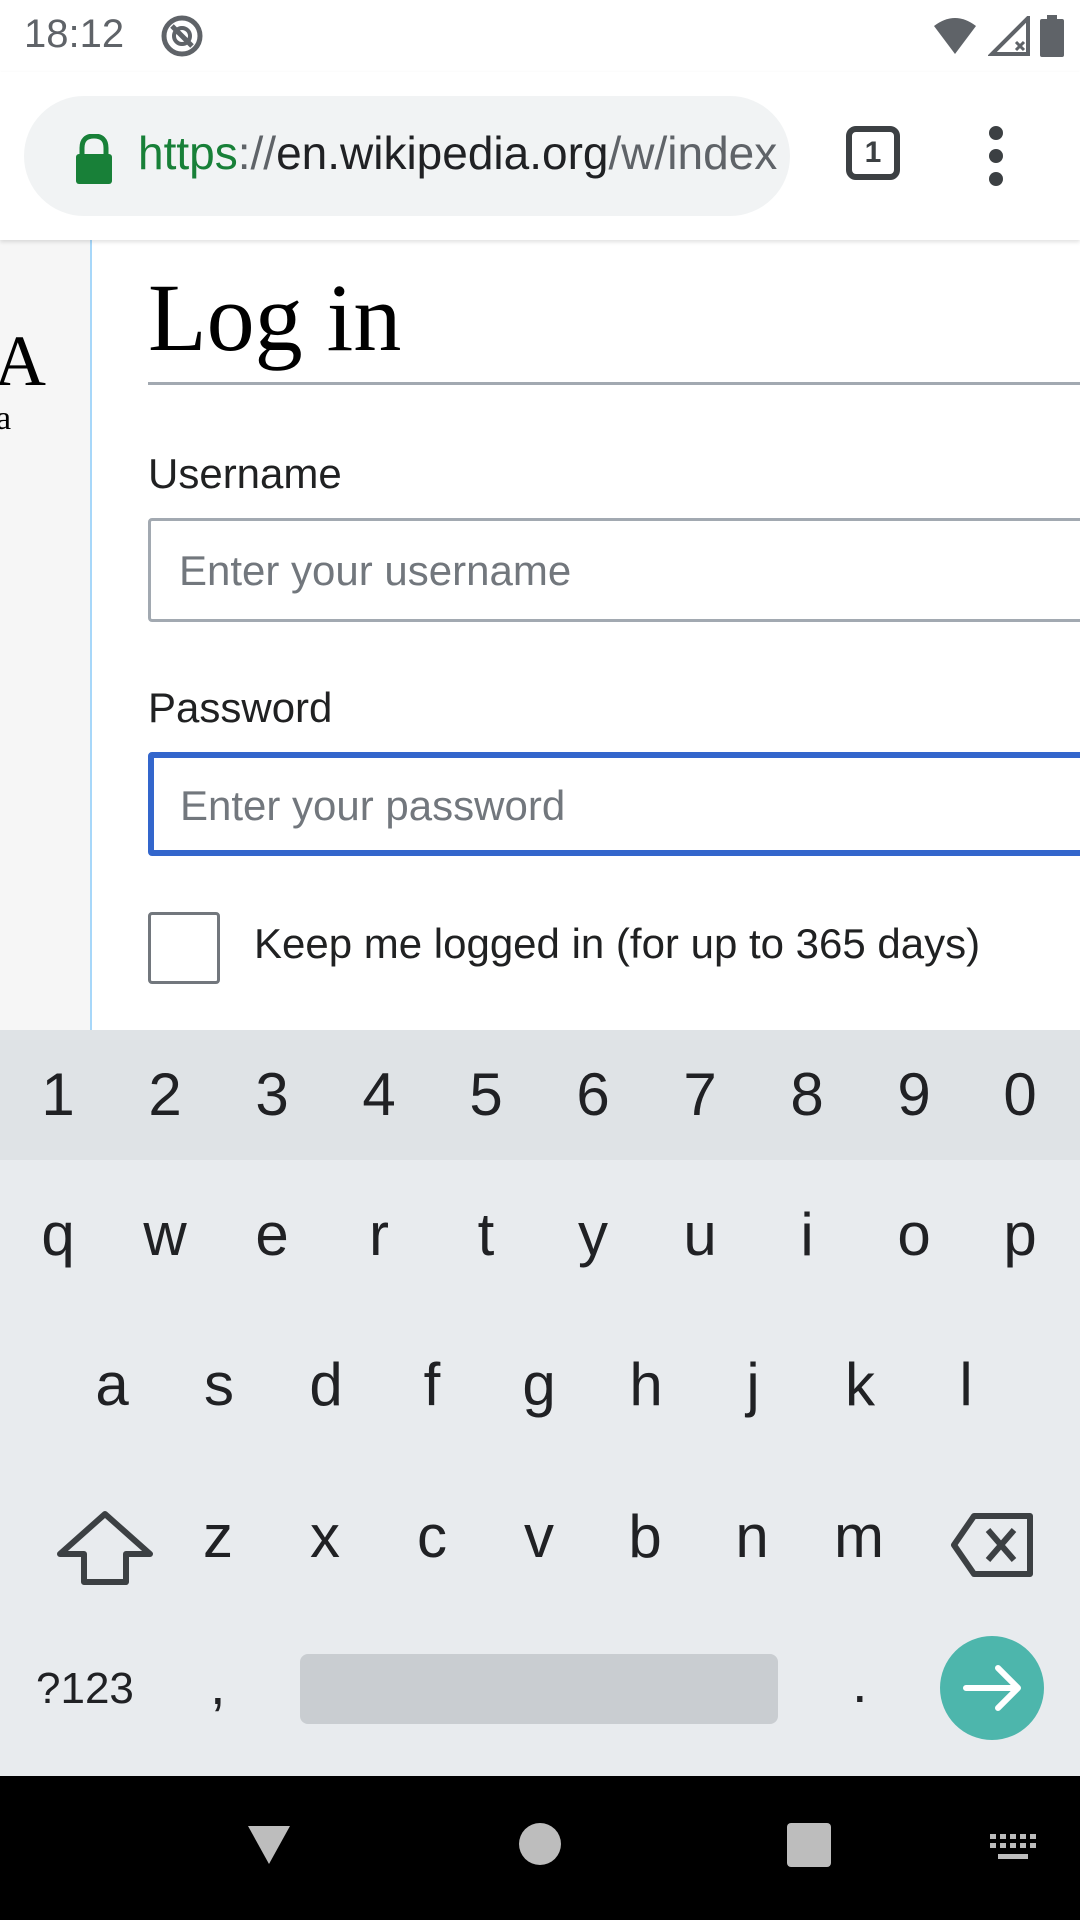  Describe the element at coordinates (966, 1384) in the screenshot. I see `key-l: l` at that location.